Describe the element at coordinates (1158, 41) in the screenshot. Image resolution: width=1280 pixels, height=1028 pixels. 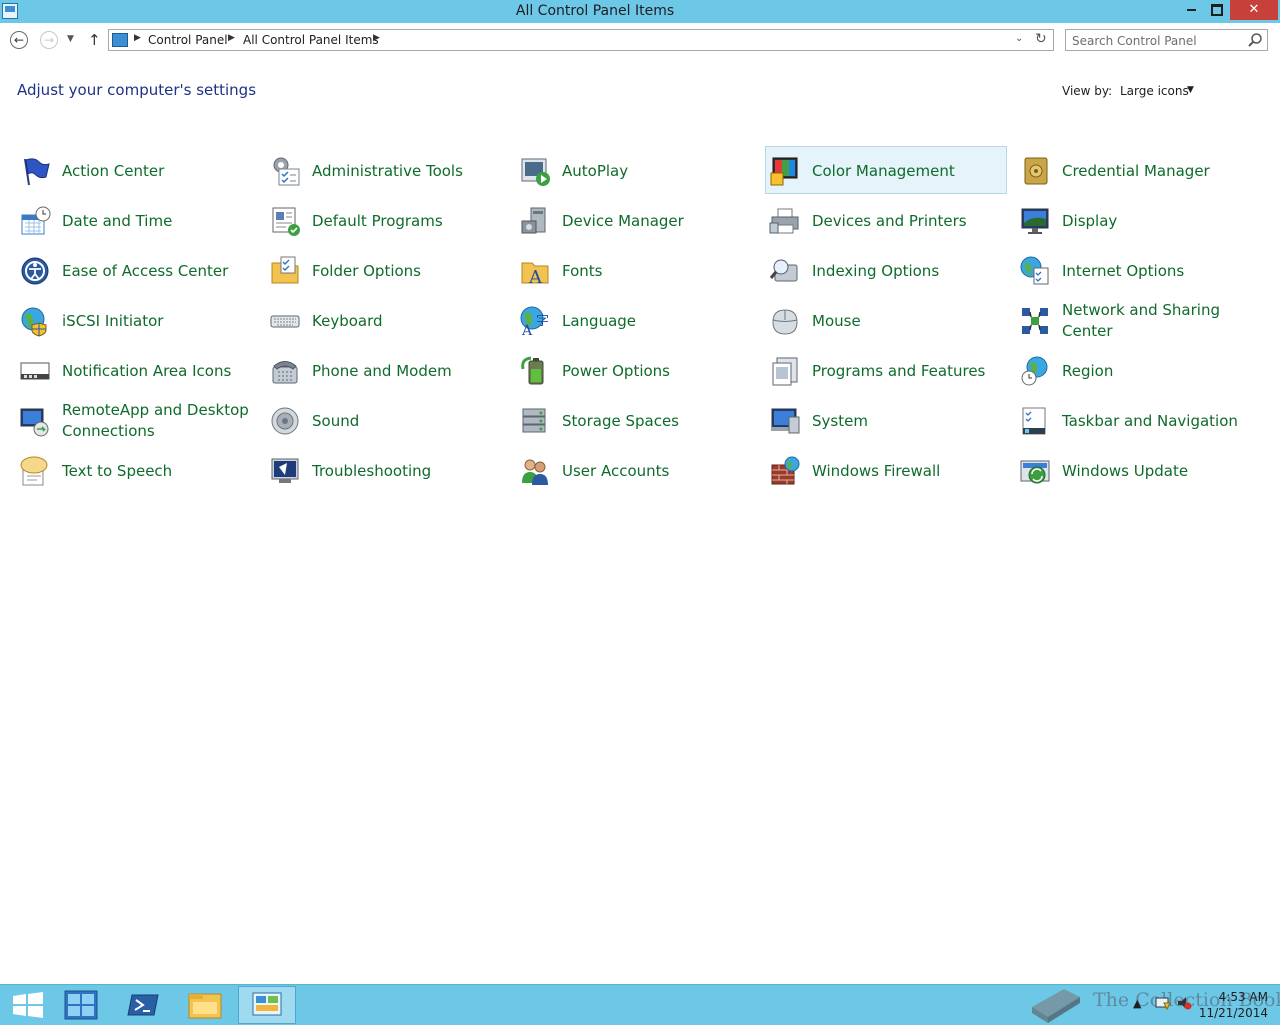
I see `search-input` at that location.